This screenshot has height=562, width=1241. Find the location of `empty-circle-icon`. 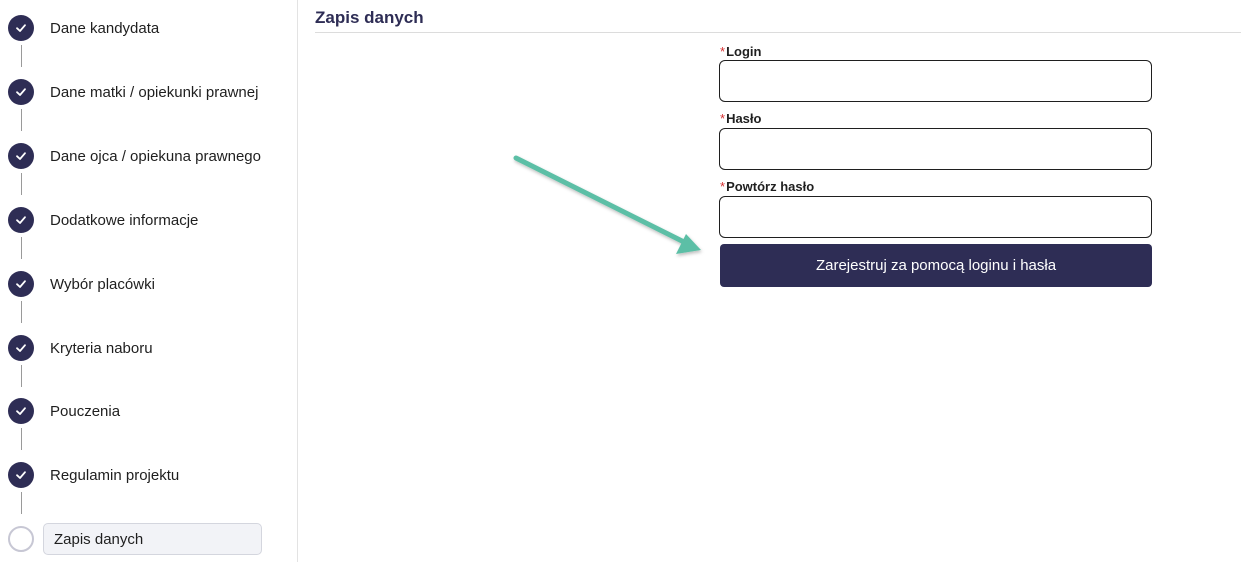

empty-circle-icon is located at coordinates (21, 539).